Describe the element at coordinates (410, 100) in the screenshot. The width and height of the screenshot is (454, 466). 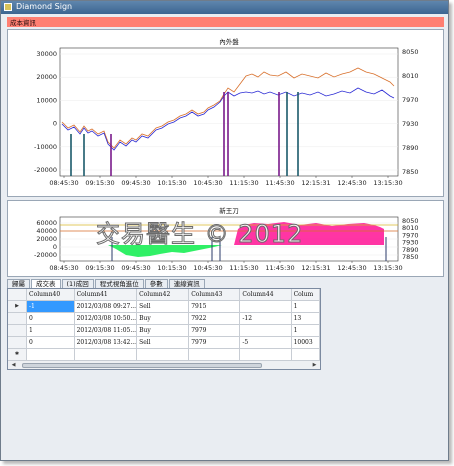
I see `y-right-tick-label: 7970` at that location.